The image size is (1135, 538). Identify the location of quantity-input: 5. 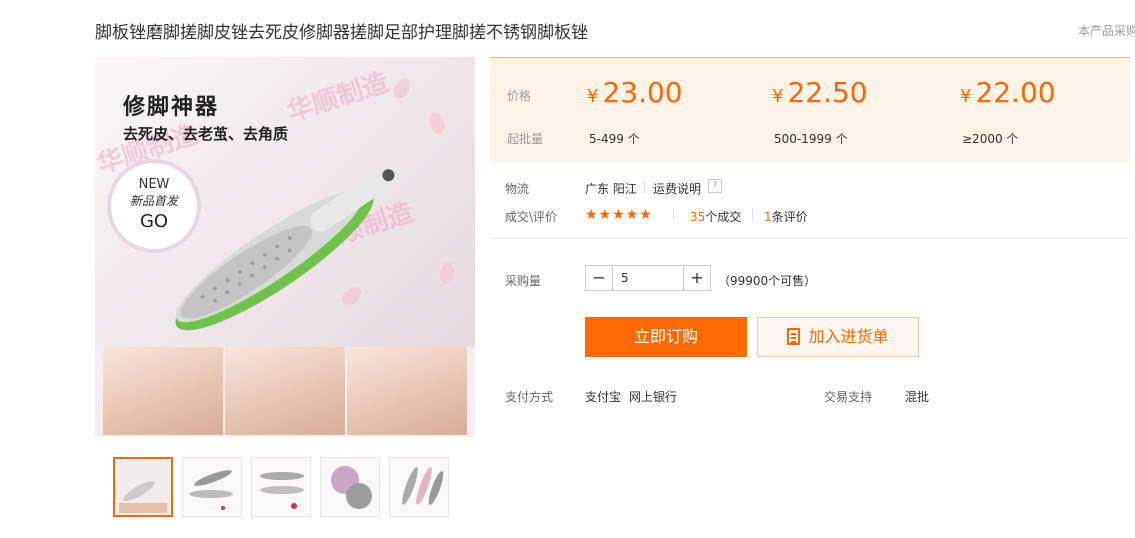
(648, 278).